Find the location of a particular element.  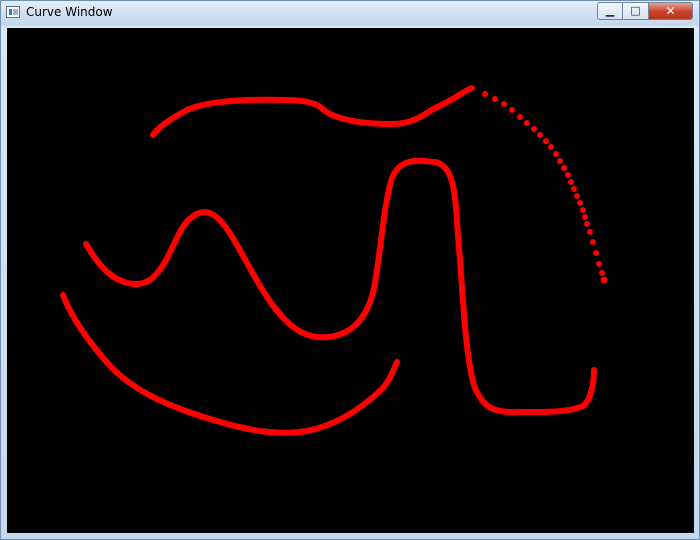

close-icon: ✕ is located at coordinates (670, 11).